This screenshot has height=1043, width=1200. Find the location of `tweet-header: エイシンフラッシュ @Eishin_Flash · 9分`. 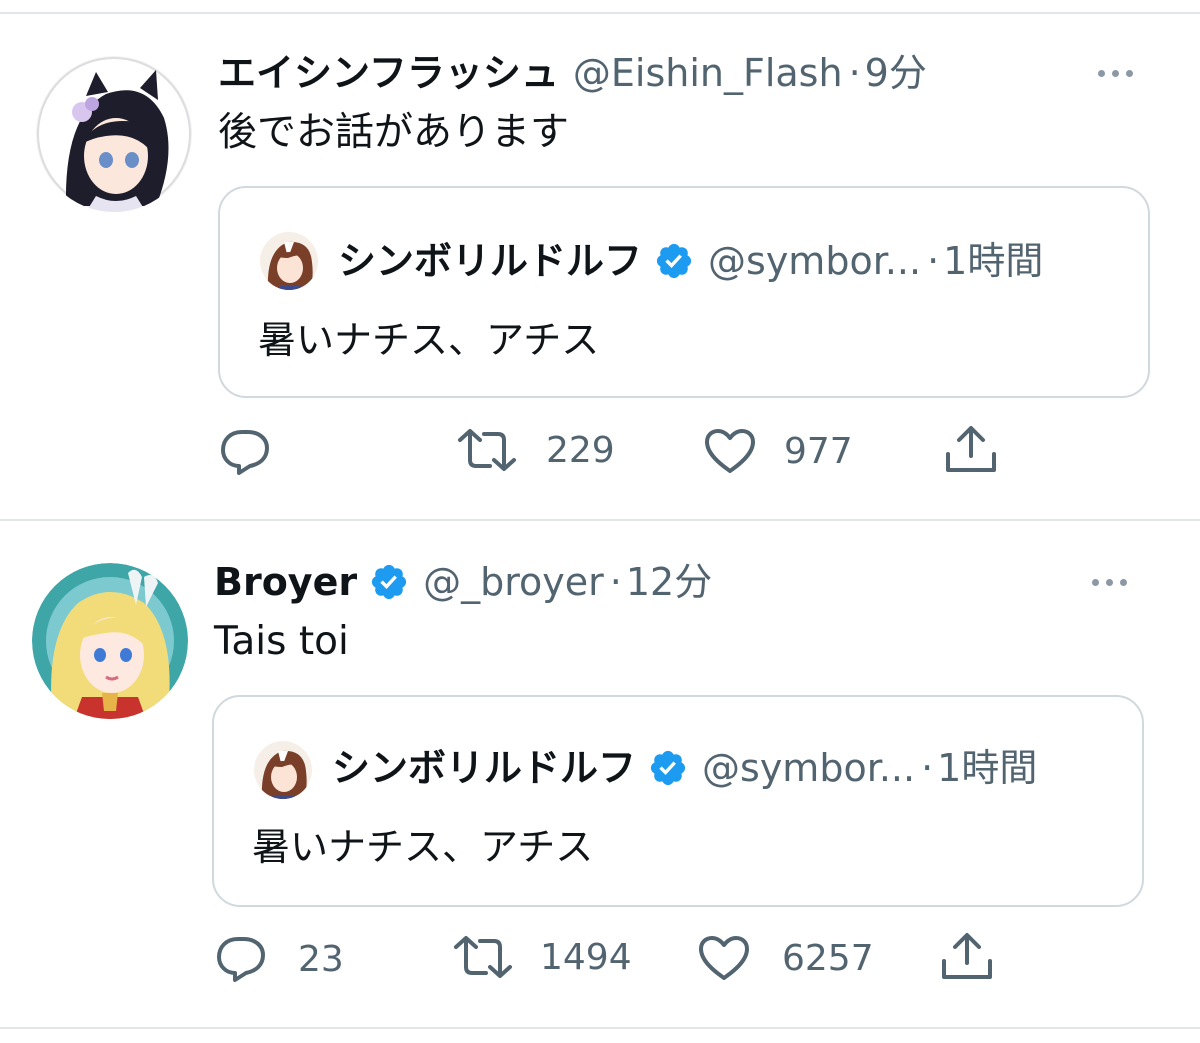

tweet-header: エイシンフラッシュ @Eishin_Flash · 9分 is located at coordinates (572, 73).